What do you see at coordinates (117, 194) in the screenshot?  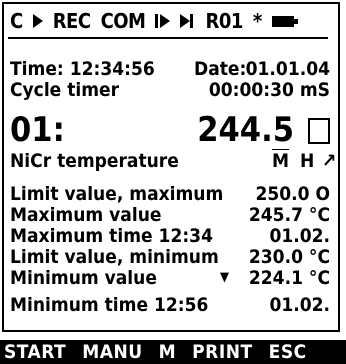 I see `stat-label: Limit value, maximum` at bounding box center [117, 194].